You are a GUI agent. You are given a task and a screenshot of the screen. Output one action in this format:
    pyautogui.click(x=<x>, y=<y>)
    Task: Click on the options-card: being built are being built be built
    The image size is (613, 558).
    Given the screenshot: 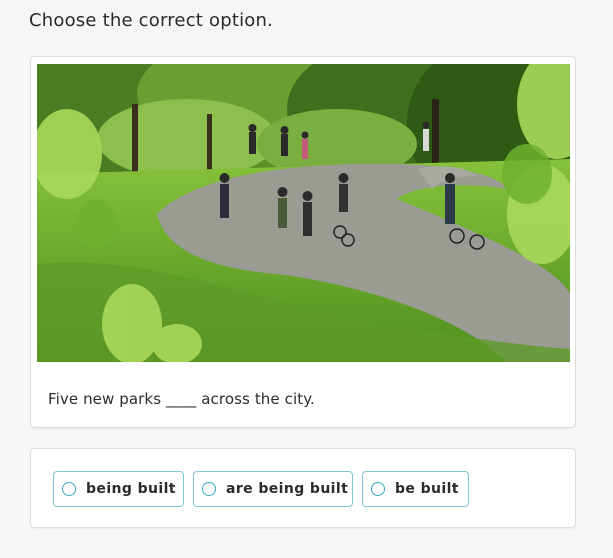 What is the action you would take?
    pyautogui.click(x=303, y=488)
    